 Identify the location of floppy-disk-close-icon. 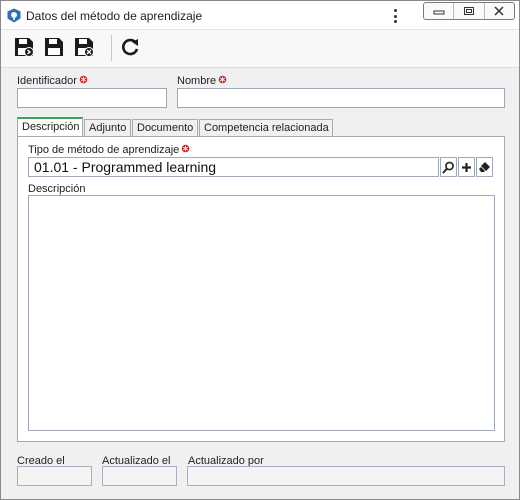
(84, 47).